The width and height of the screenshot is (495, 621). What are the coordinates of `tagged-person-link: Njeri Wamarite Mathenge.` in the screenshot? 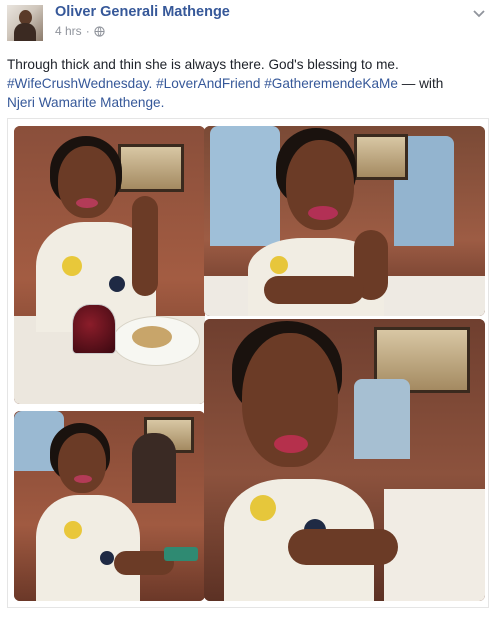 It's located at (85, 102).